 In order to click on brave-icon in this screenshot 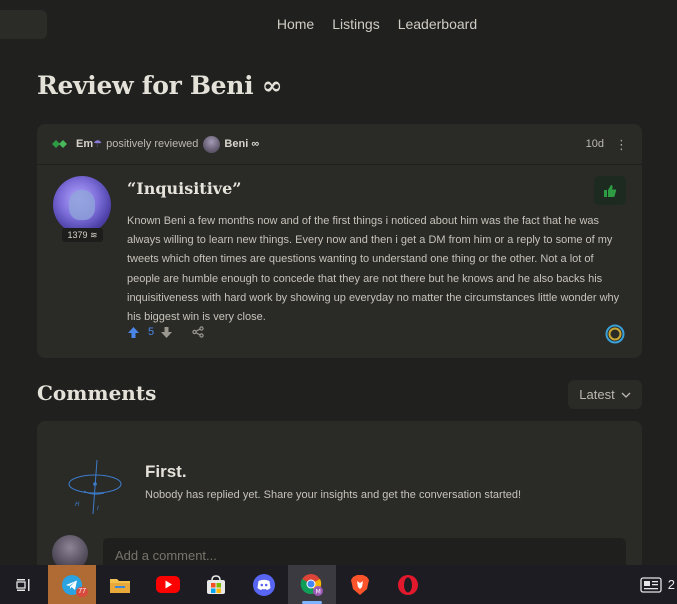, I will do `click(360, 584)`.